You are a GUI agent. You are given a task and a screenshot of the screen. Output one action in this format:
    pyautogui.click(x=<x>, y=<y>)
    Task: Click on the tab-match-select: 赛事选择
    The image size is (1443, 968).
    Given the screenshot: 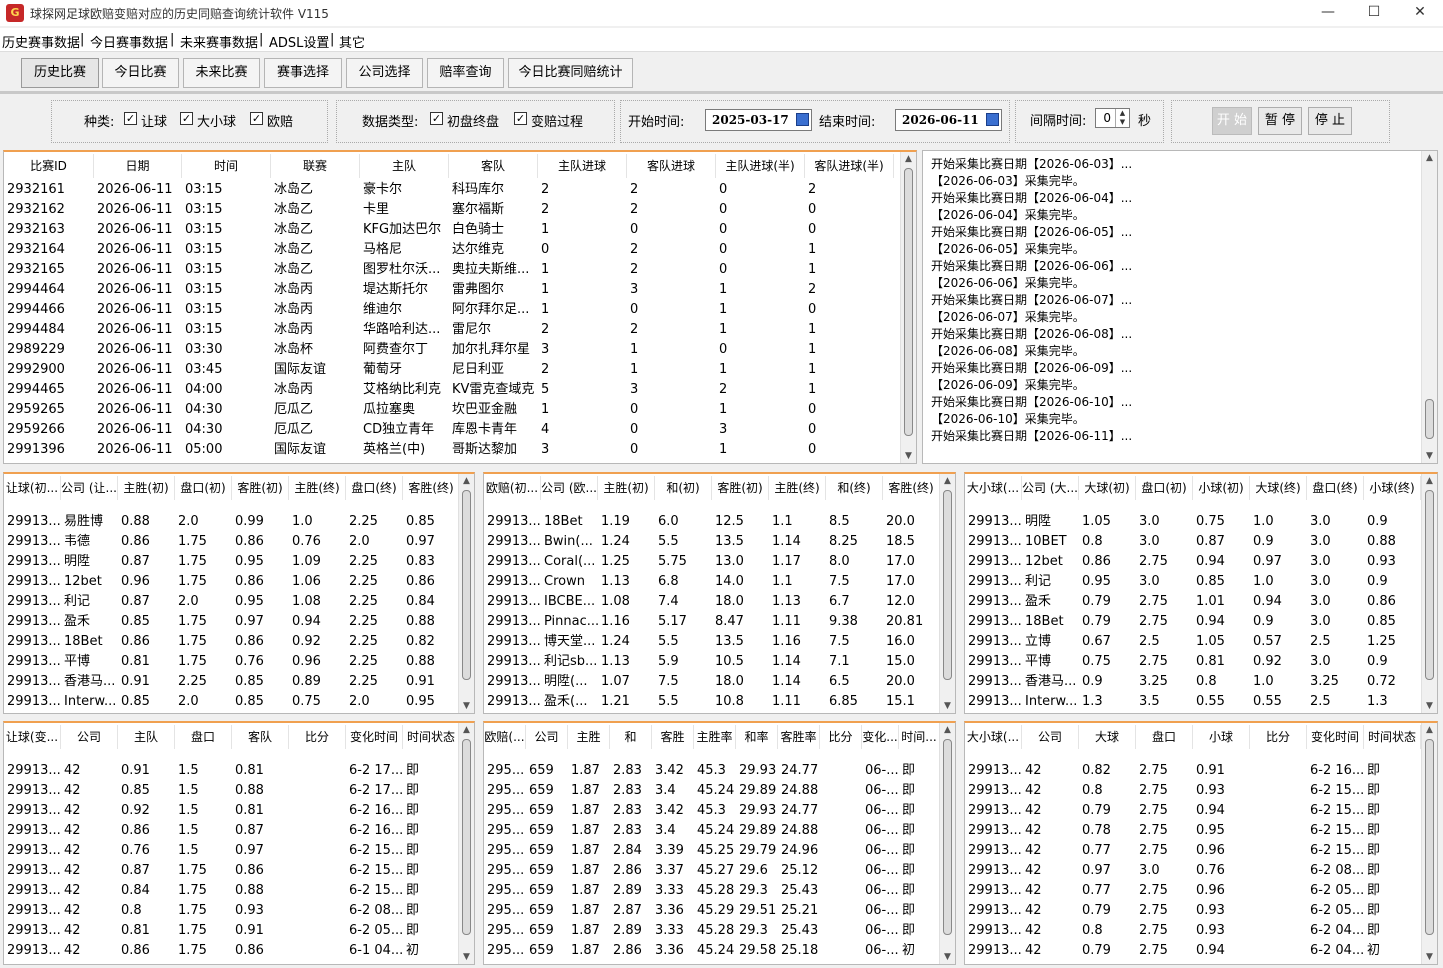 What is the action you would take?
    pyautogui.click(x=303, y=73)
    